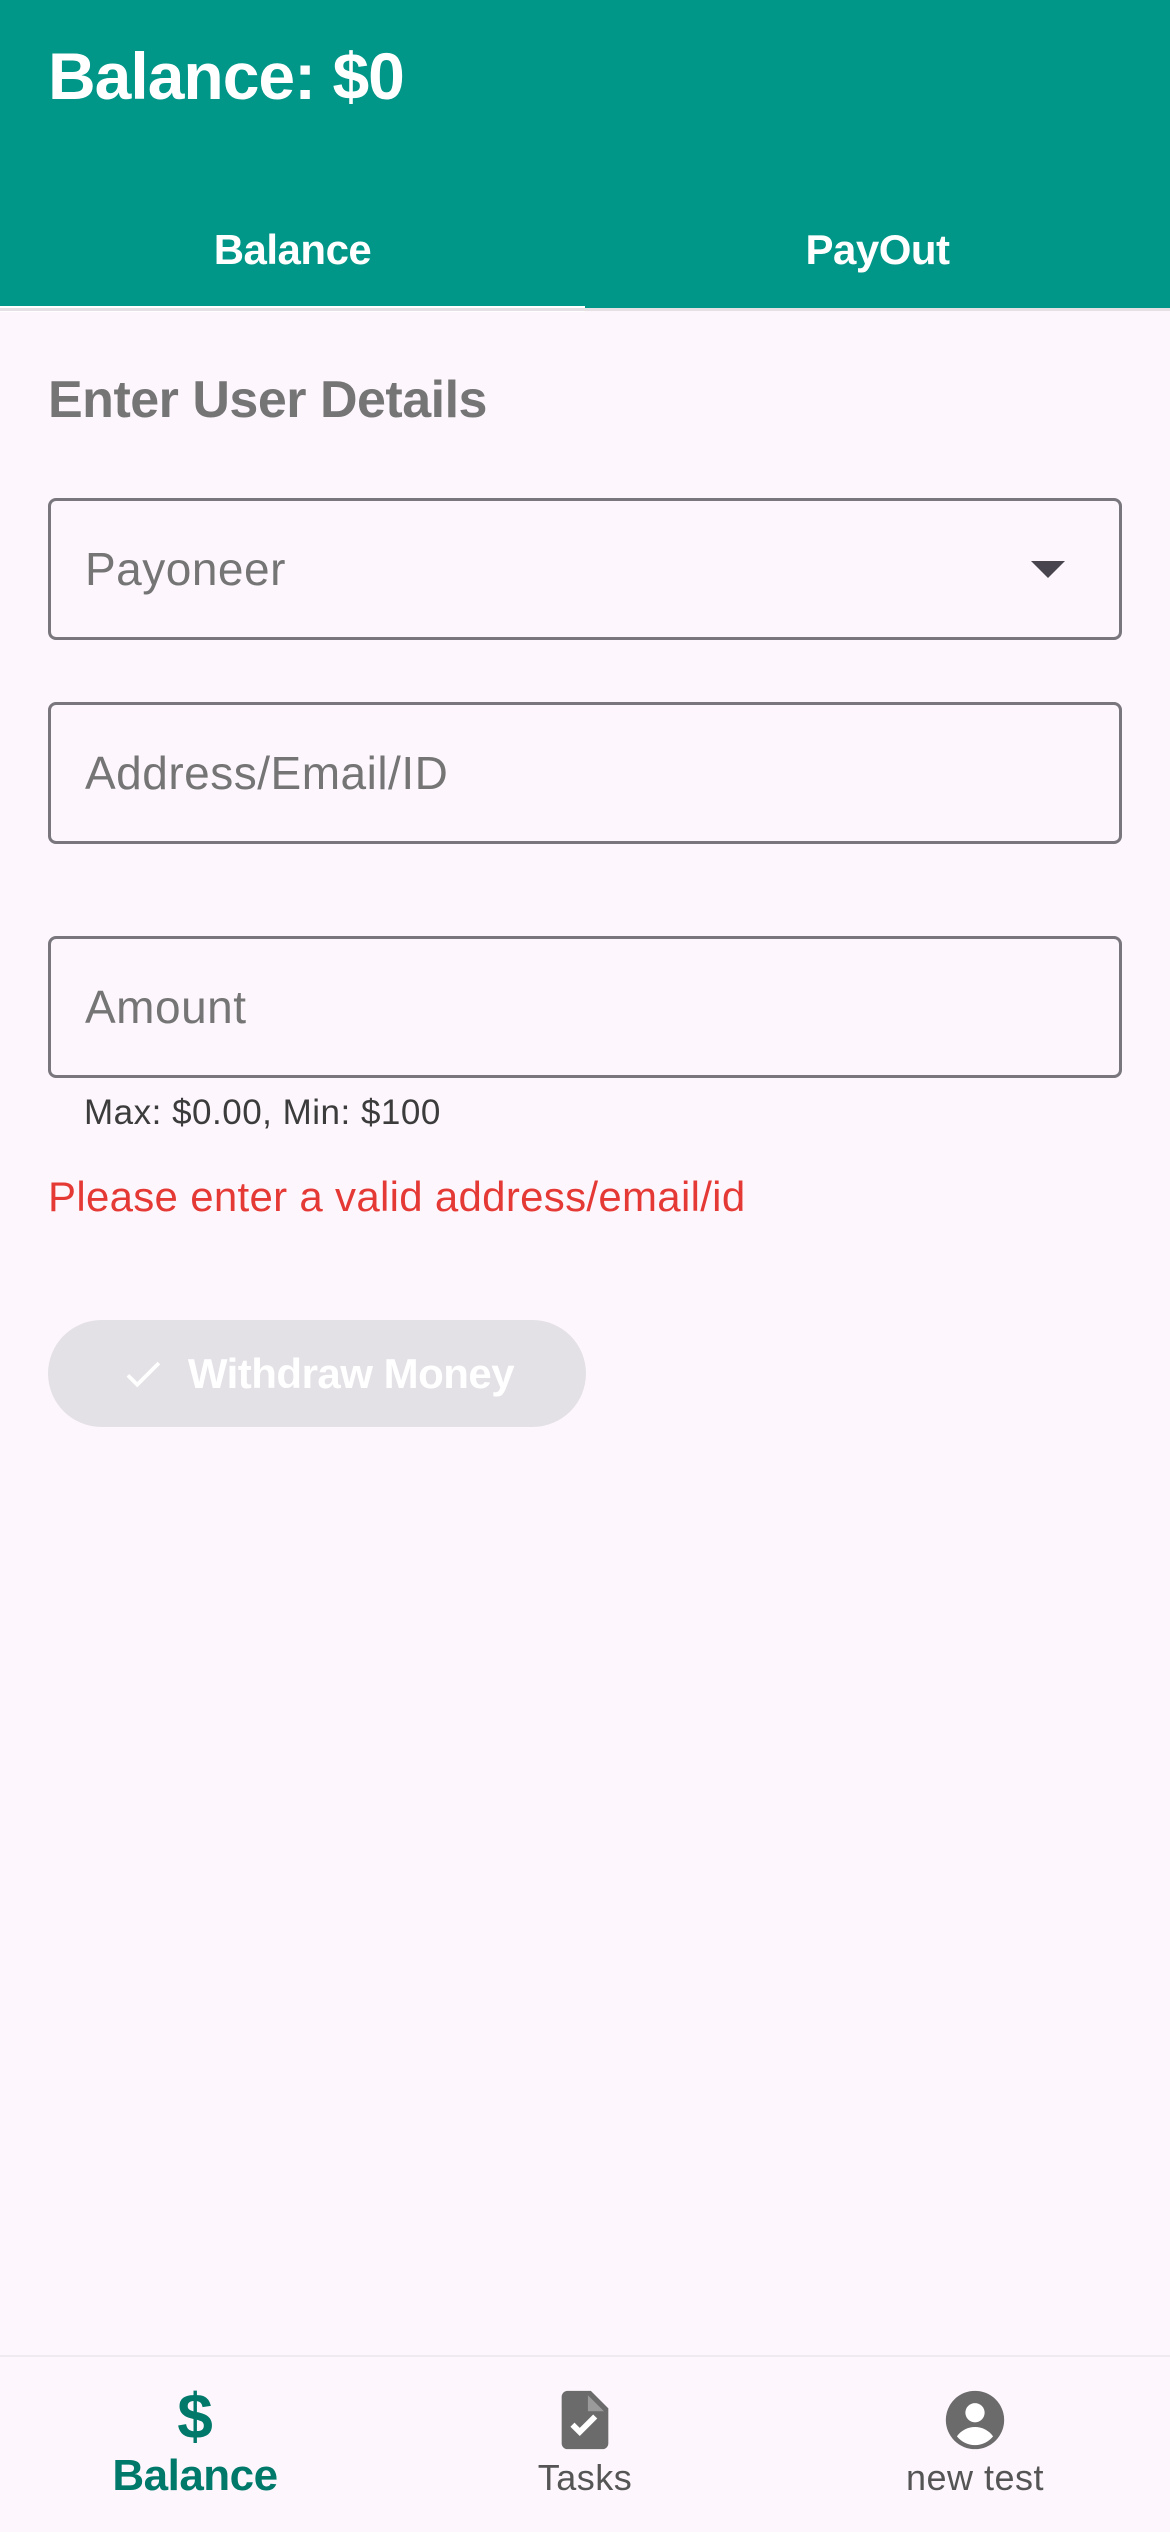 The image size is (1170, 2532). I want to click on dollar-icon: $, so click(195, 2416).